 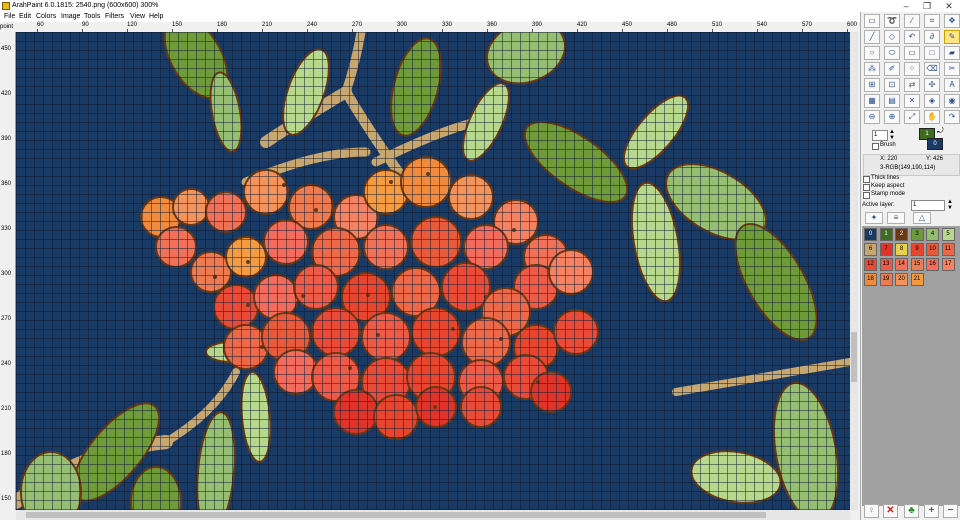 I want to click on add-color-button: +, so click(x=931, y=511).